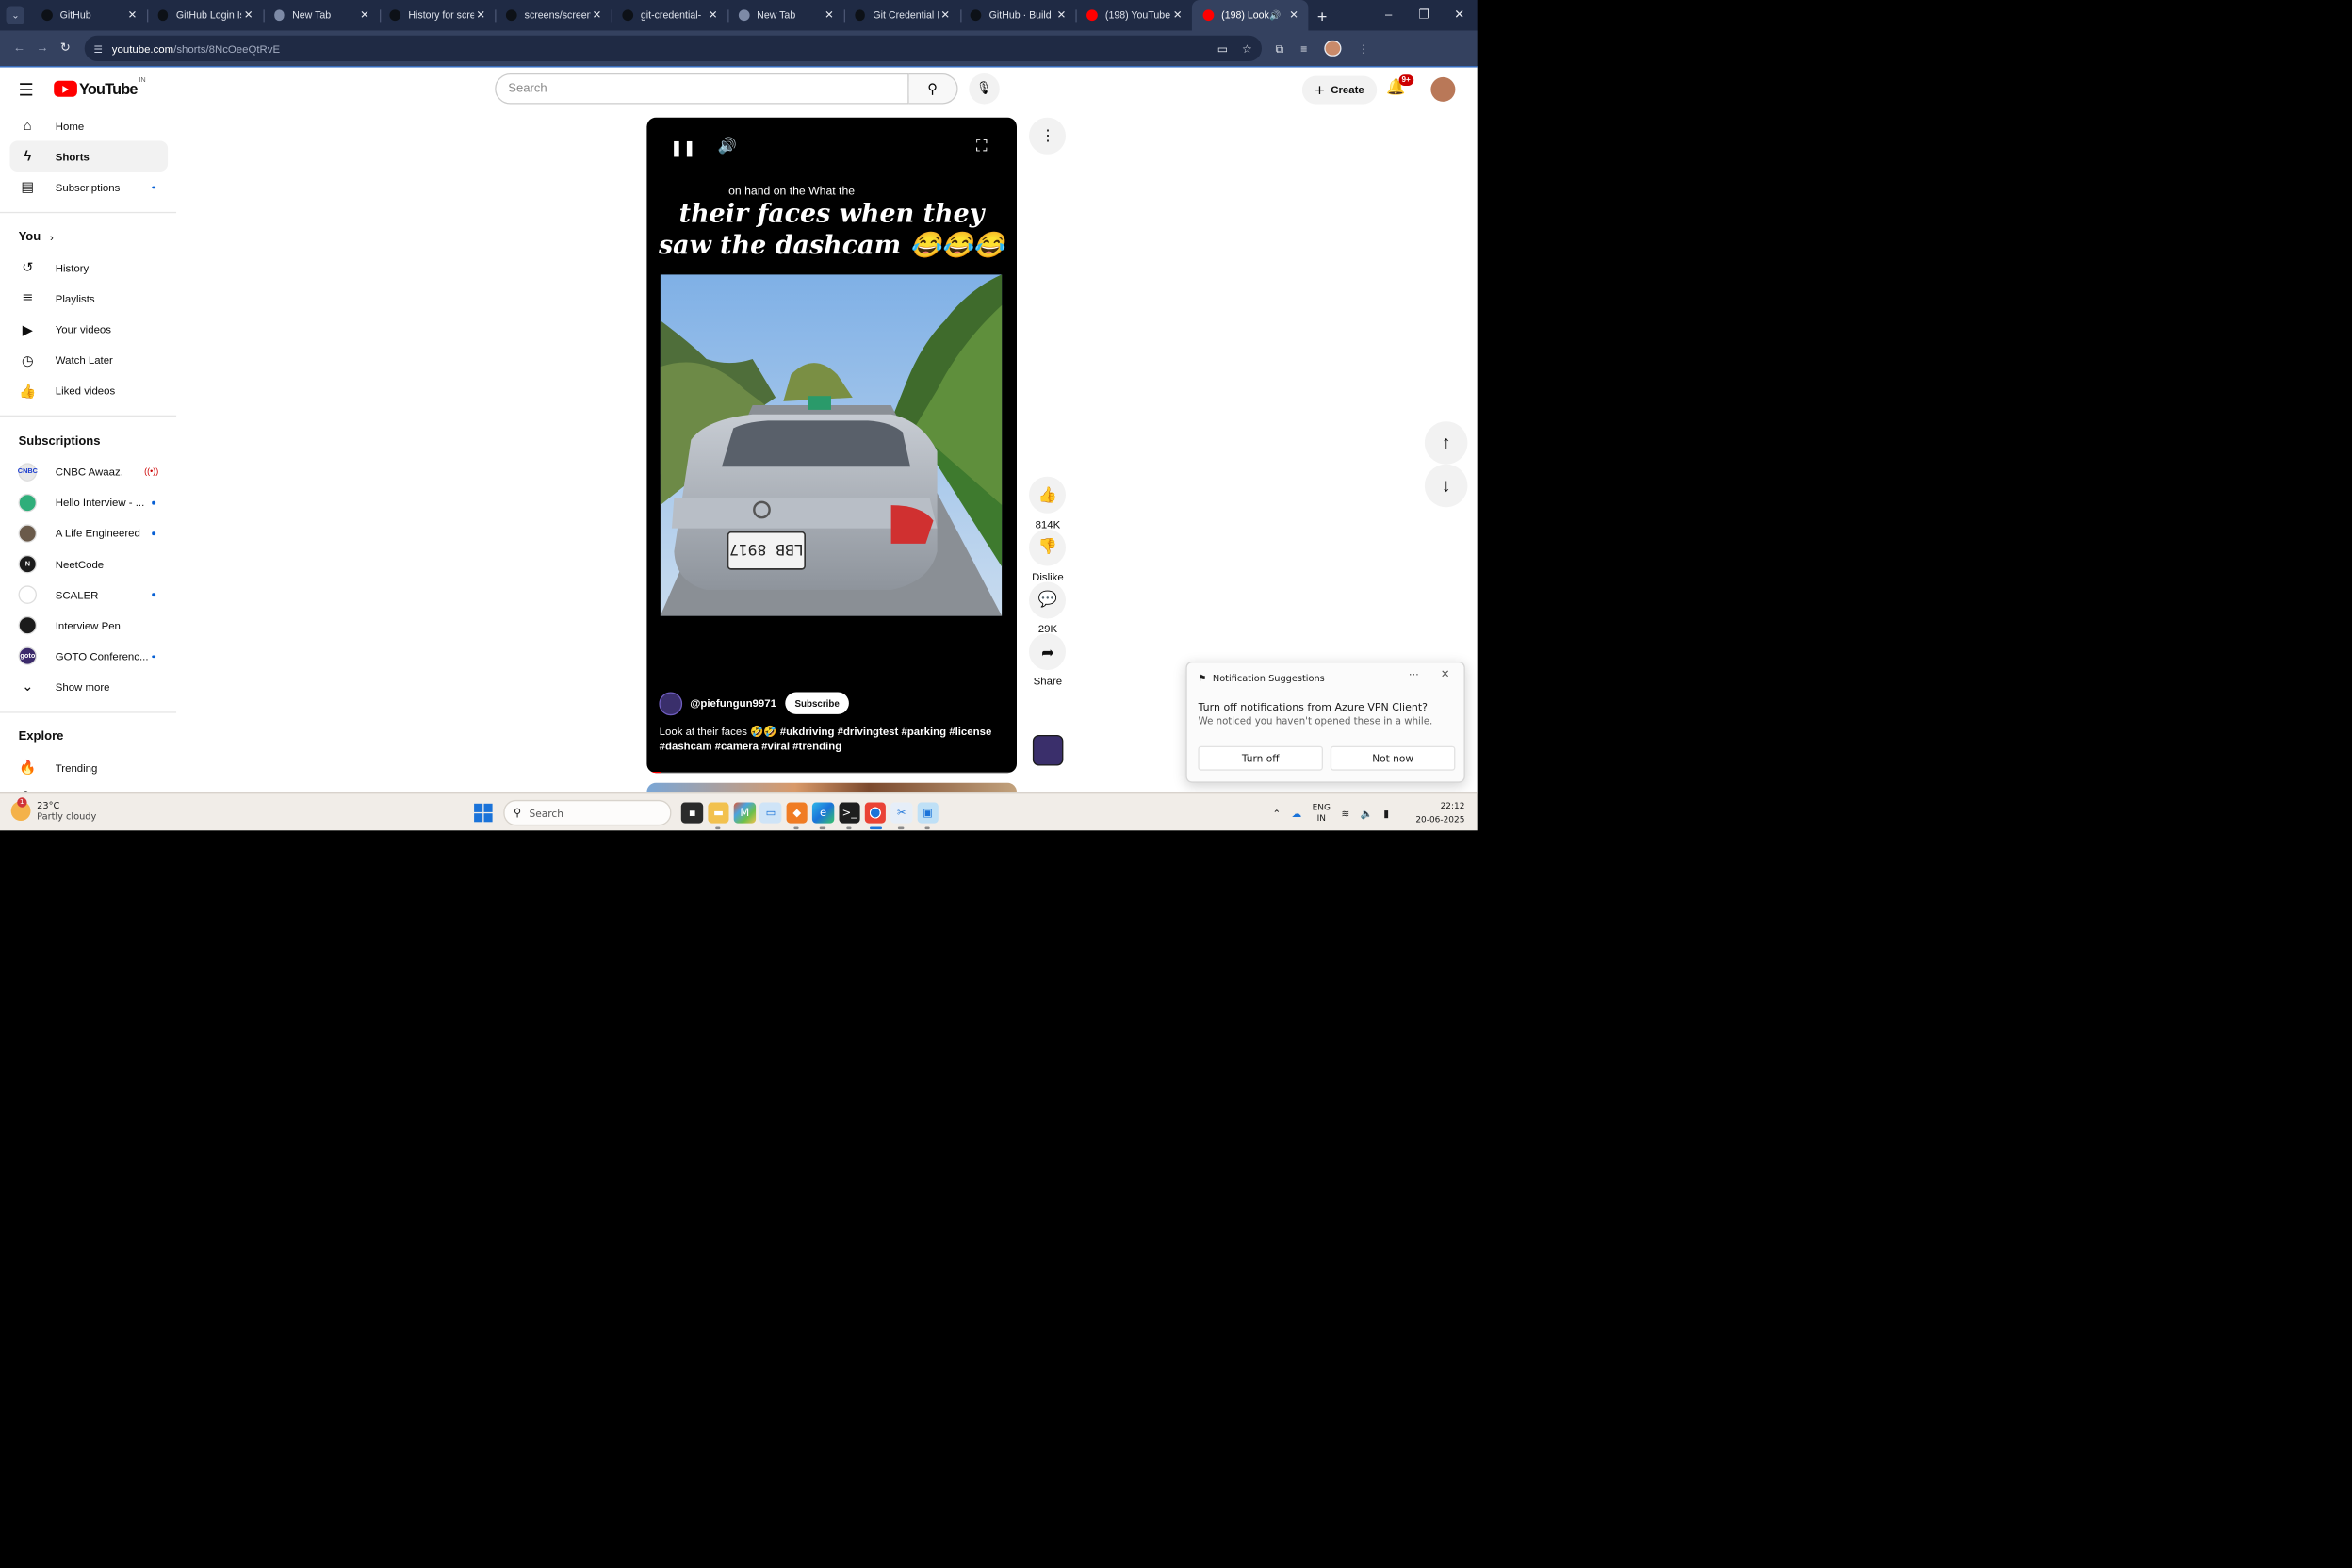 Image resolution: width=2352 pixels, height=1568 pixels. I want to click on browser-tab: GitHub · Build ✕, so click(1017, 15).